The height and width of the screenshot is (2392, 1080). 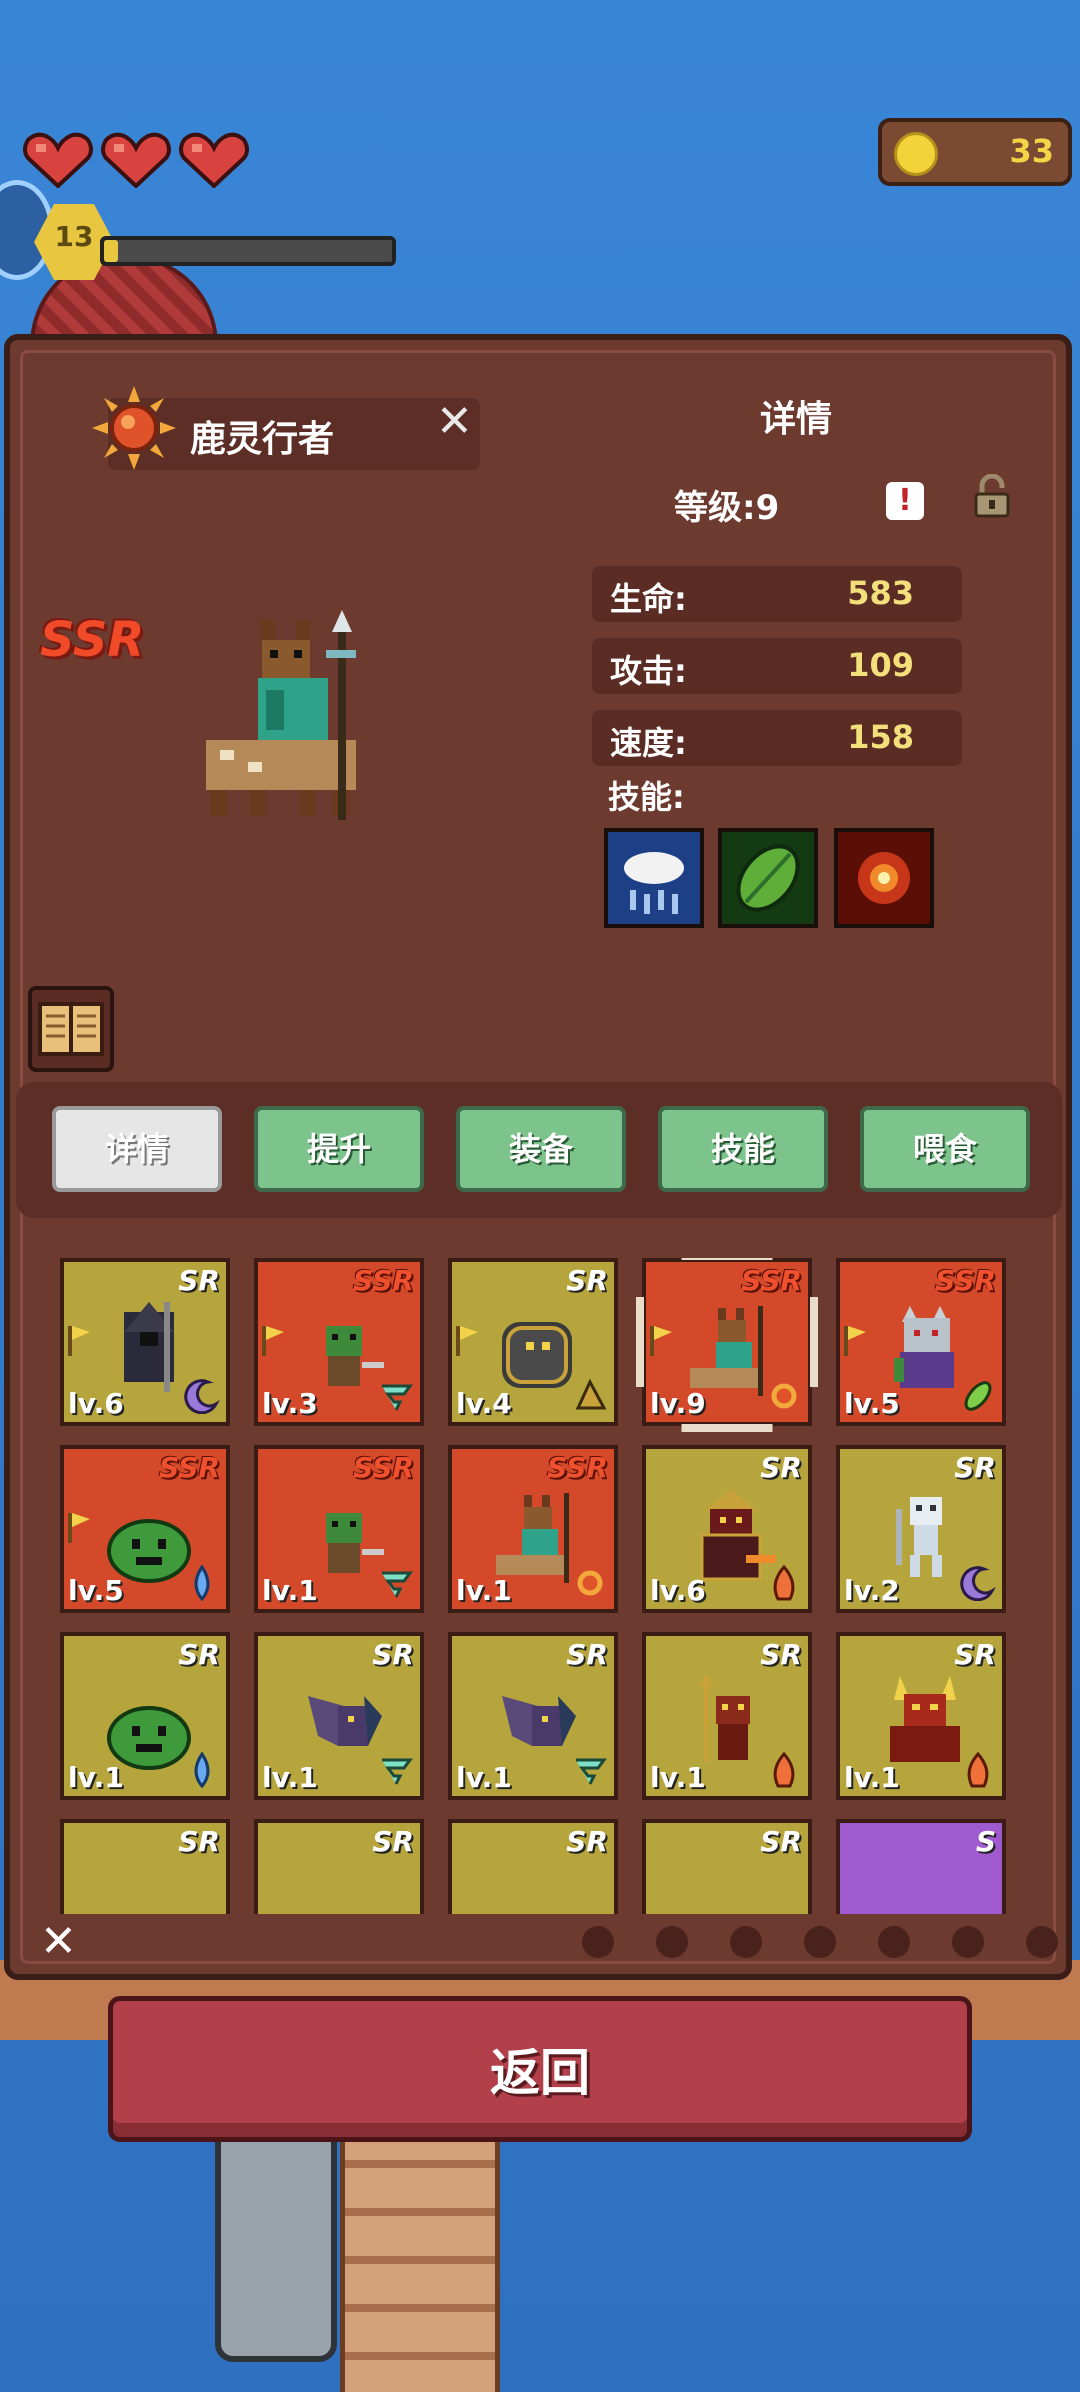 I want to click on stat-label: 生命:, so click(x=648, y=599).